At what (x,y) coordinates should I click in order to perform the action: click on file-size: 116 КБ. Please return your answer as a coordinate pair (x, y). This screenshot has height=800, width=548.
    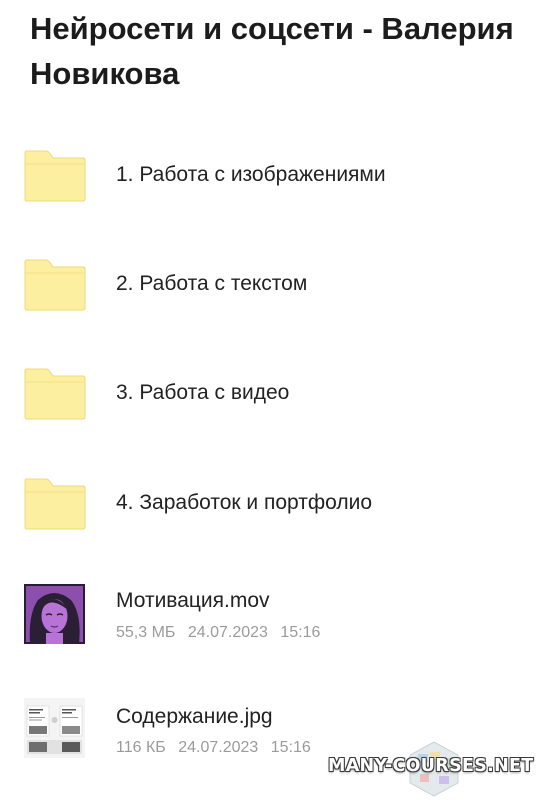
    Looking at the image, I should click on (141, 747).